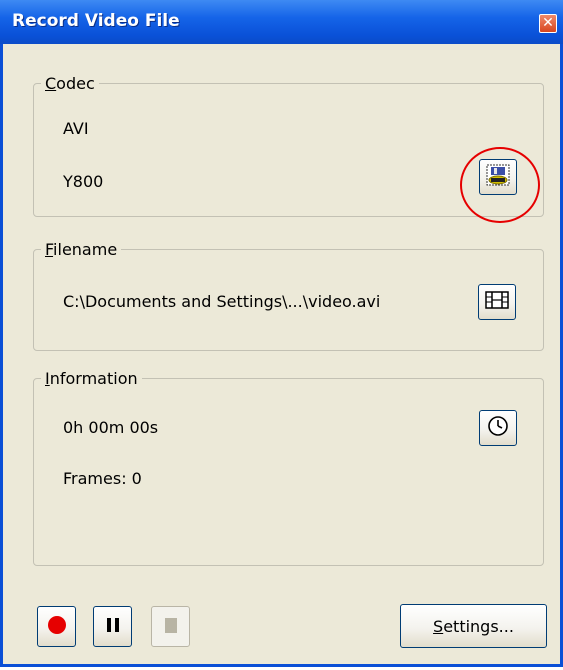 The height and width of the screenshot is (670, 563). I want to click on codec-legend: Codec, so click(70, 83).